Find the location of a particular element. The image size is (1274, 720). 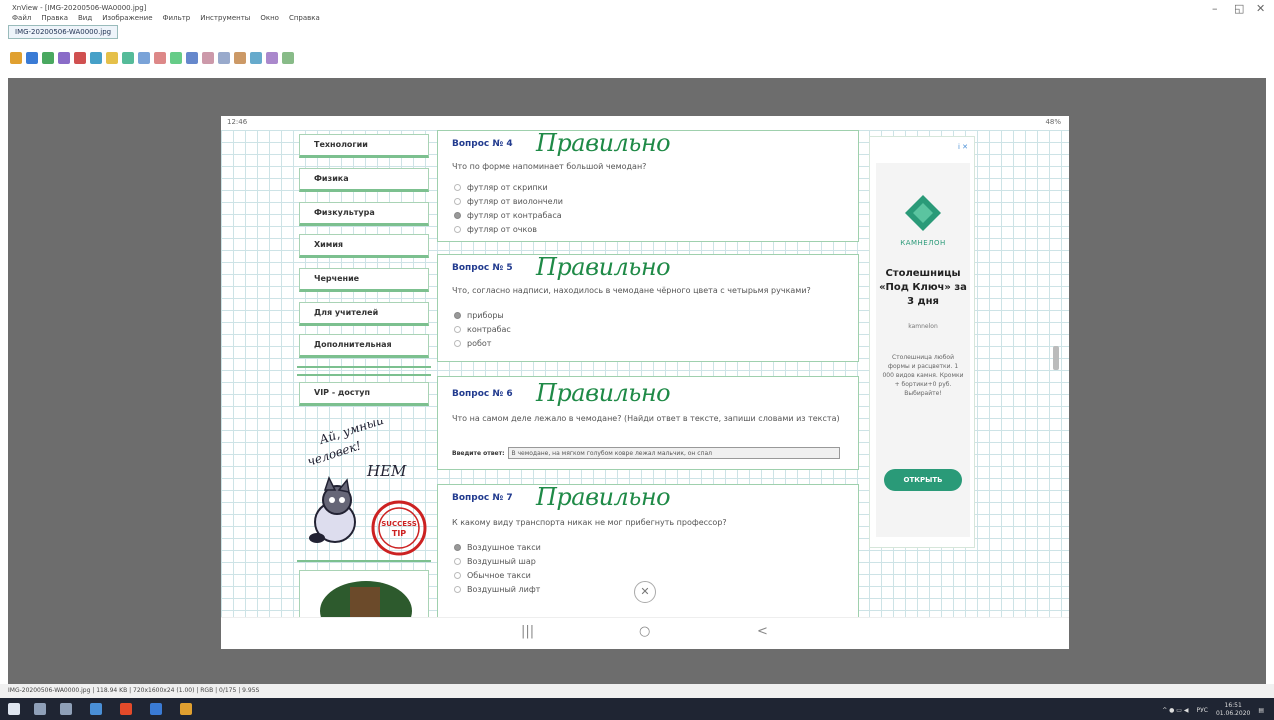

answer-option: Воздушное такси is located at coordinates (497, 547).